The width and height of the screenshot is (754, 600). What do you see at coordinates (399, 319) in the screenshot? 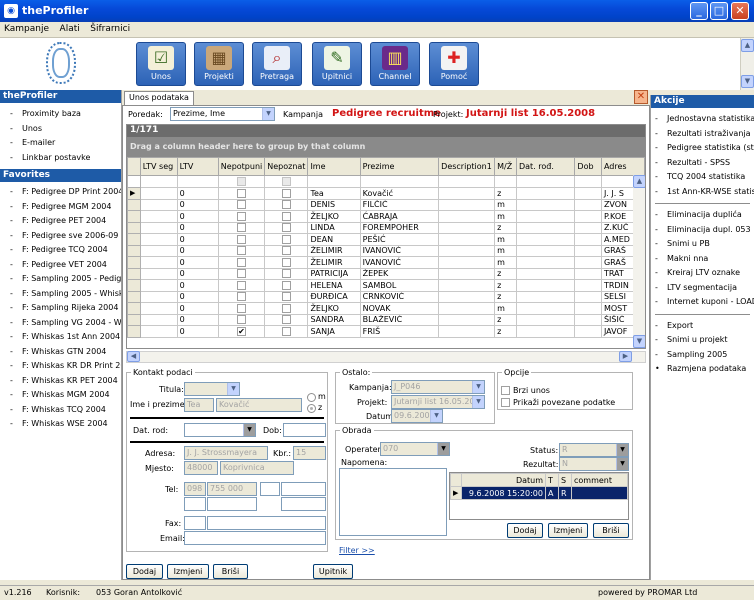
I see `table-cell: BLAŽEVIĆ` at bounding box center [399, 319].